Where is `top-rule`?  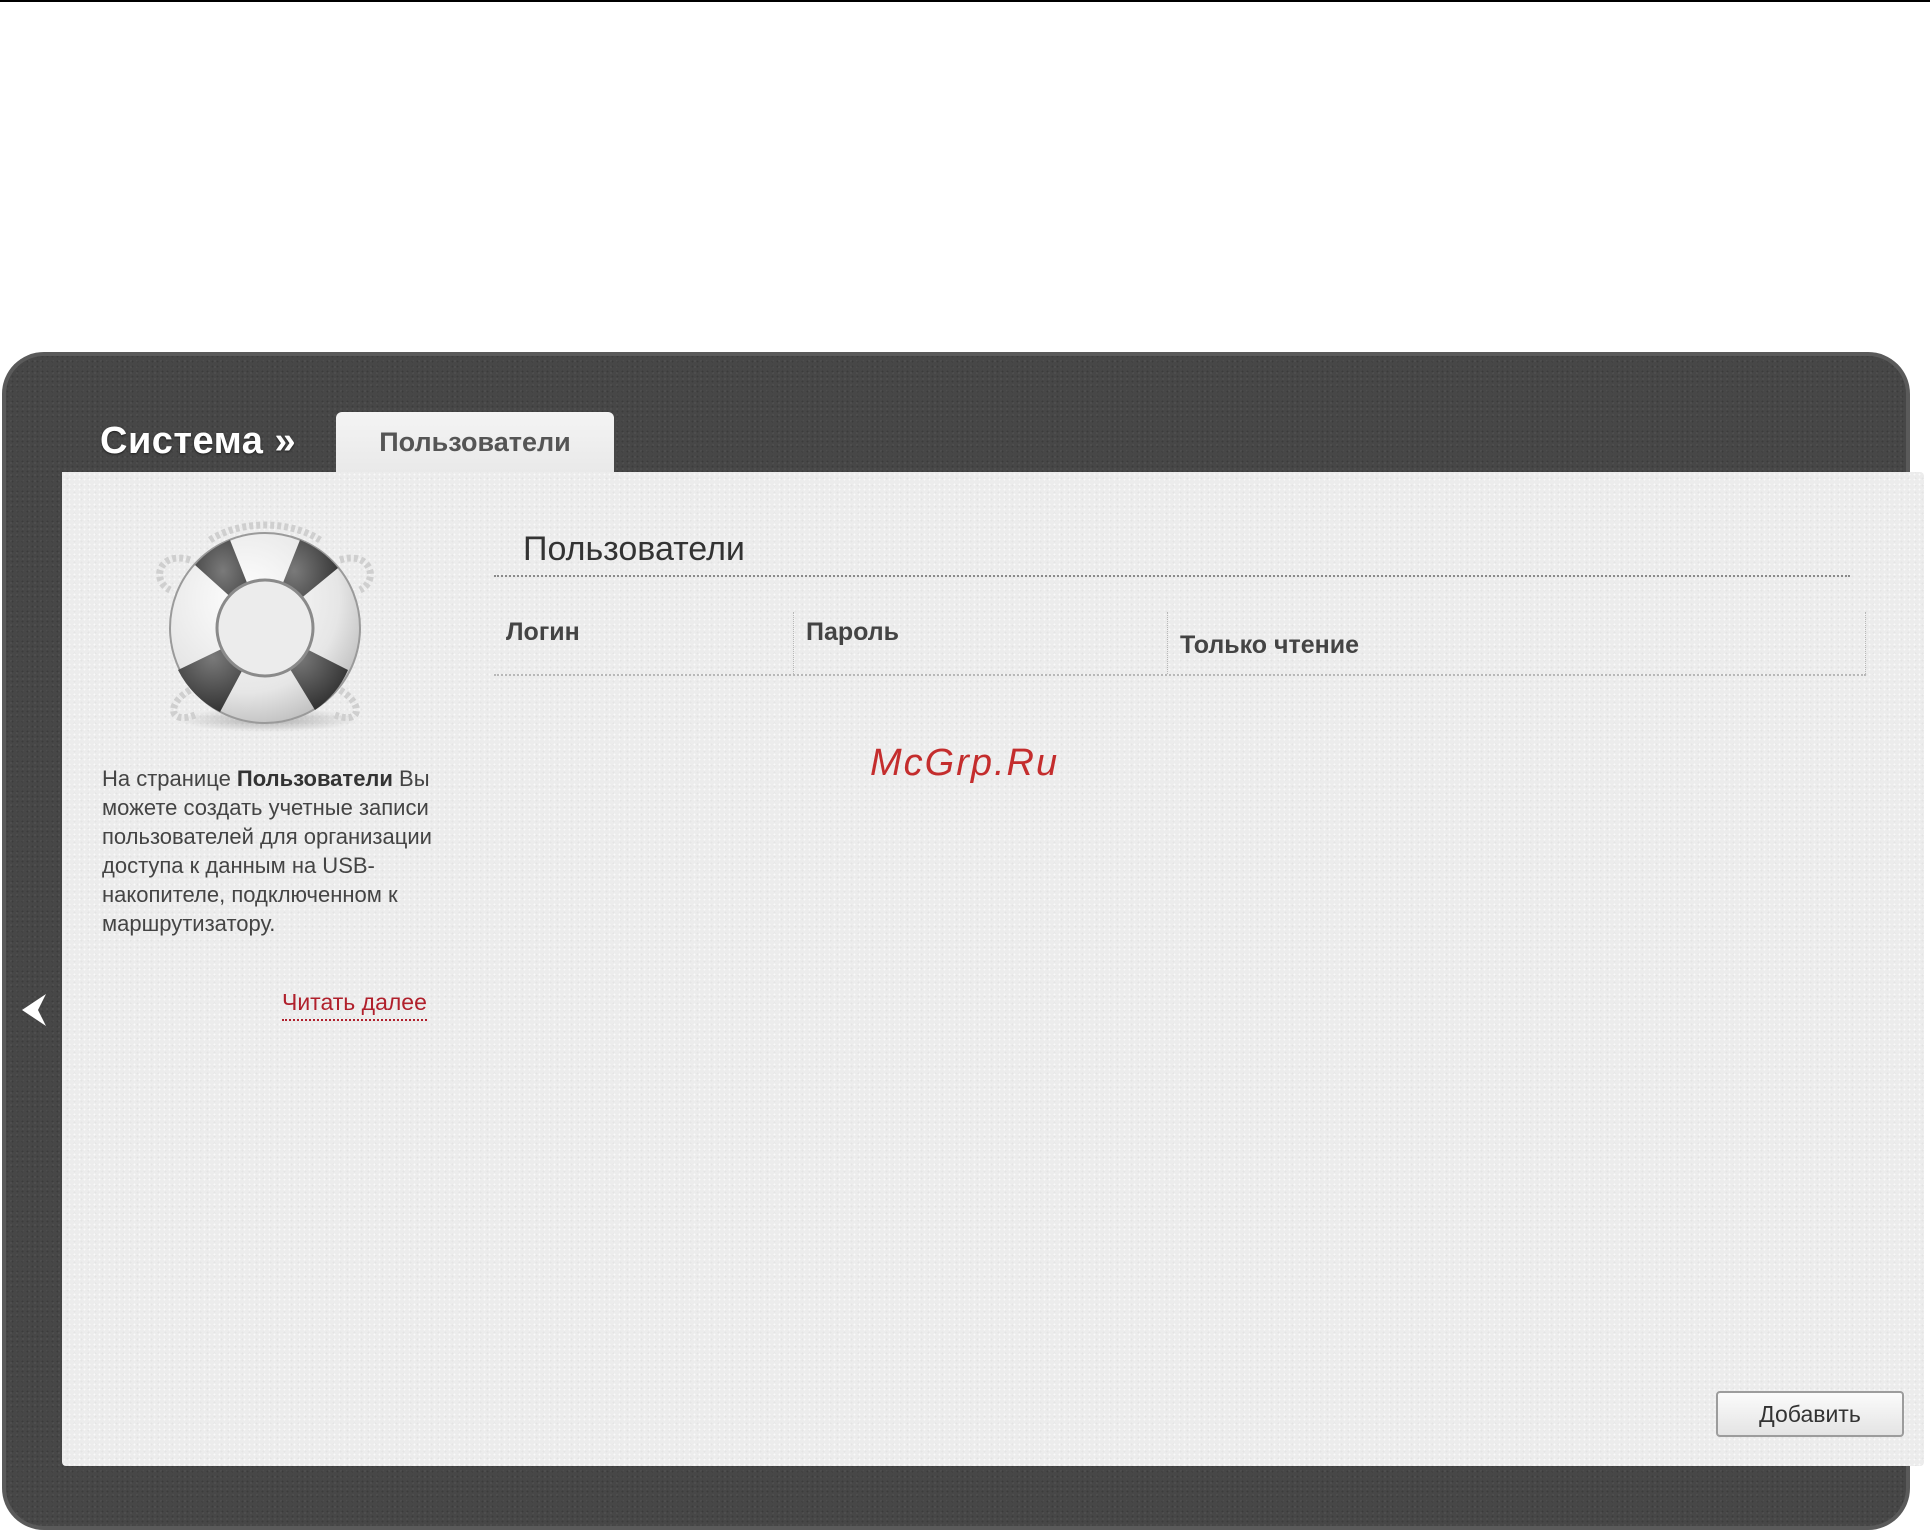
top-rule is located at coordinates (965, 1).